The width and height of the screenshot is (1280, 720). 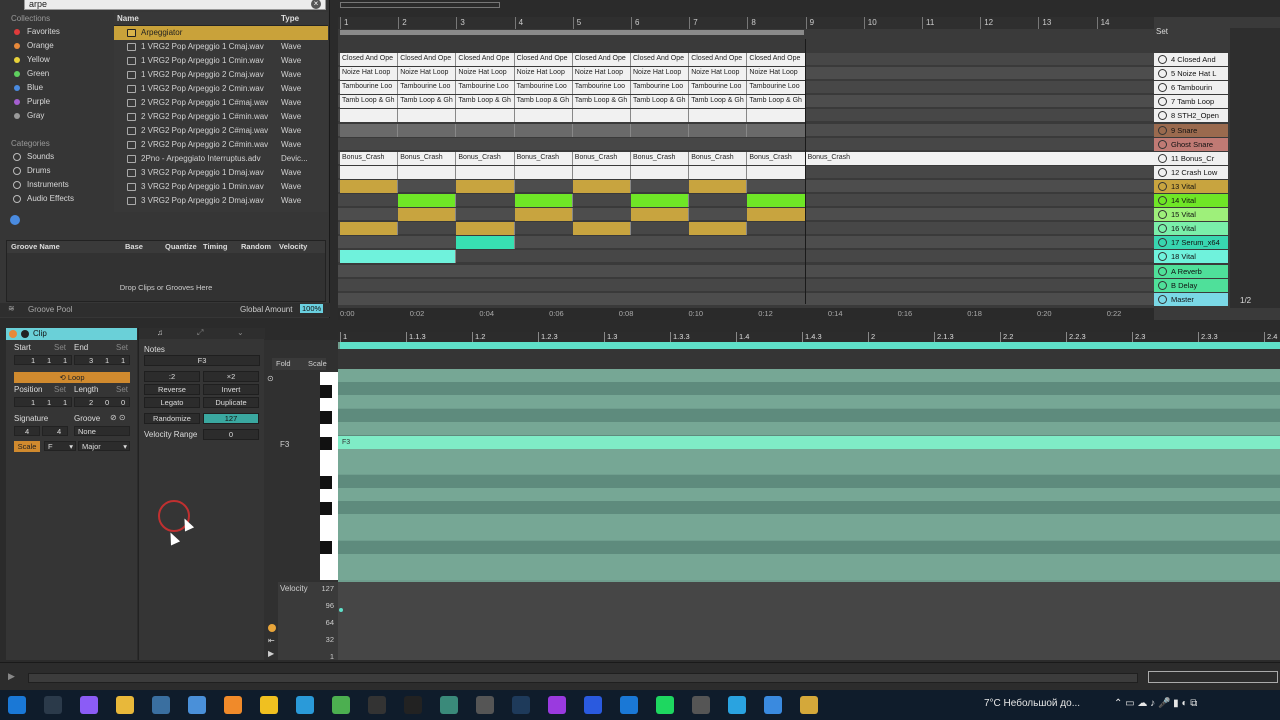 I want to click on track-header: 15 Vital, so click(x=1191, y=215).